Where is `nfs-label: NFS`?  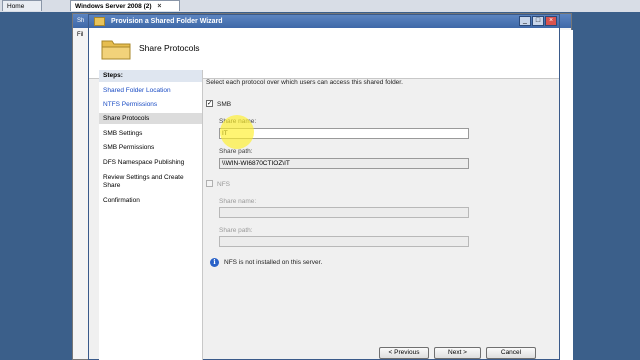
nfs-label: NFS is located at coordinates (223, 184).